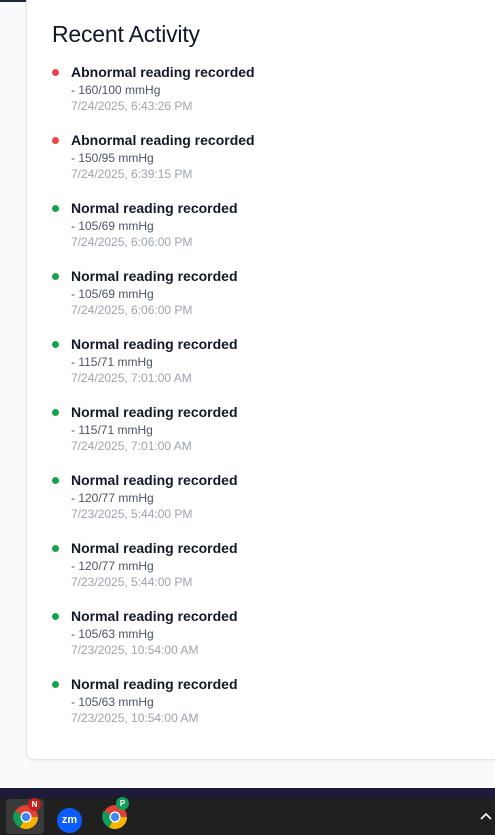 This screenshot has height=835, width=495. What do you see at coordinates (34, 804) in the screenshot?
I see `notification-badge: N` at bounding box center [34, 804].